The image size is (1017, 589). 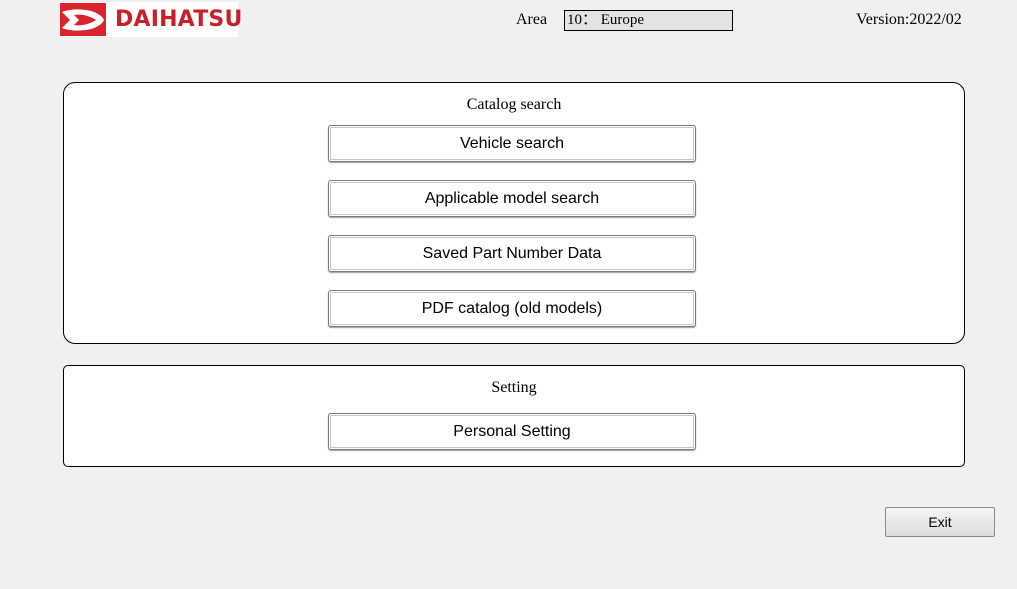 What do you see at coordinates (512, 198) in the screenshot?
I see `applicable-model-search-button: Applicable model search` at bounding box center [512, 198].